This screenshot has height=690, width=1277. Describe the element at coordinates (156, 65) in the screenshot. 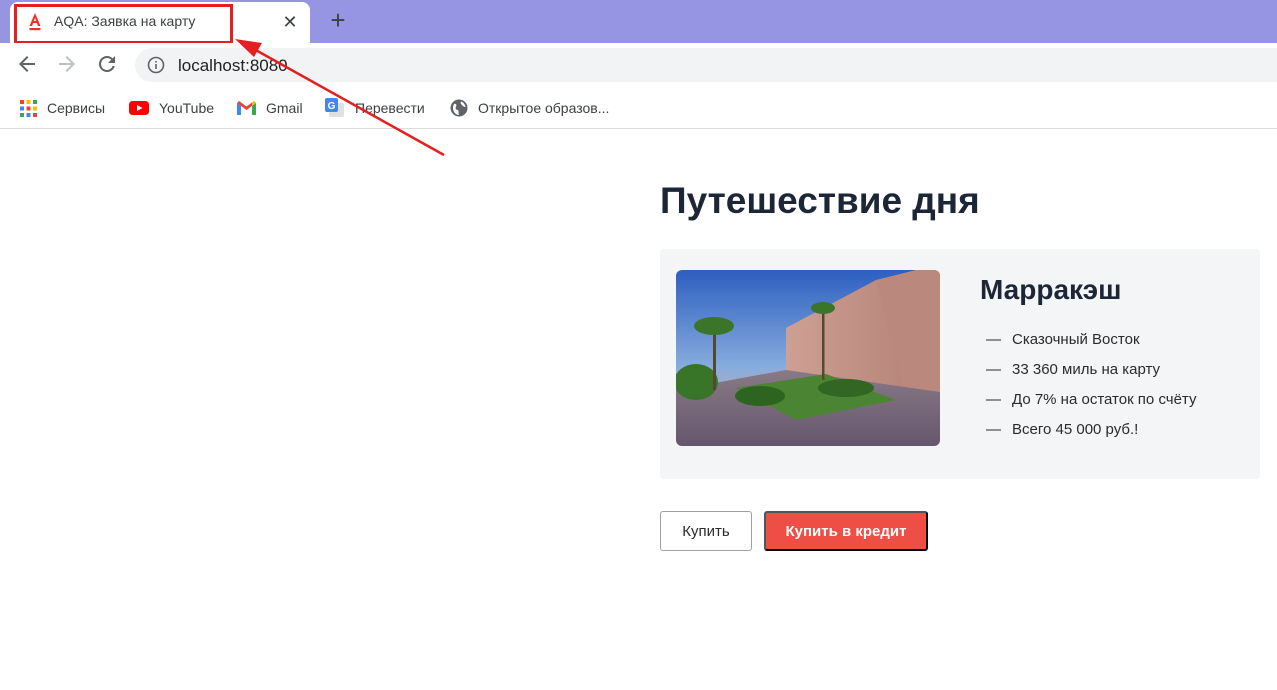

I see `site-info-icon` at that location.